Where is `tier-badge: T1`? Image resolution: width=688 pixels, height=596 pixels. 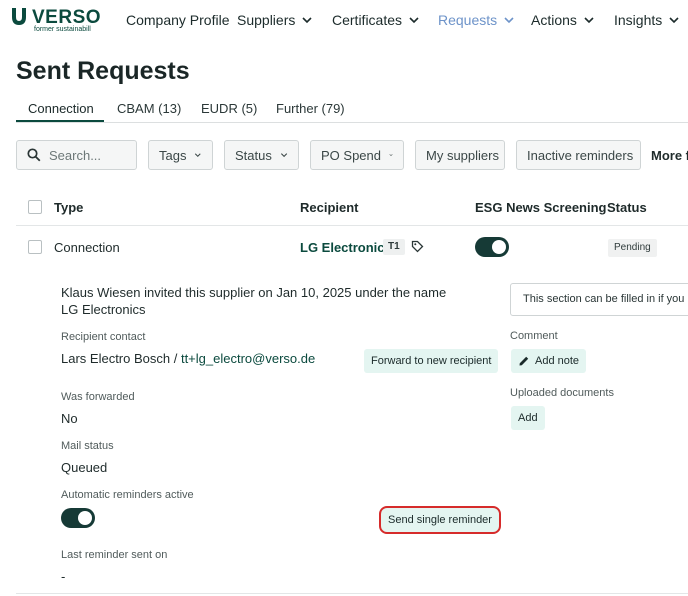 tier-badge: T1 is located at coordinates (394, 247).